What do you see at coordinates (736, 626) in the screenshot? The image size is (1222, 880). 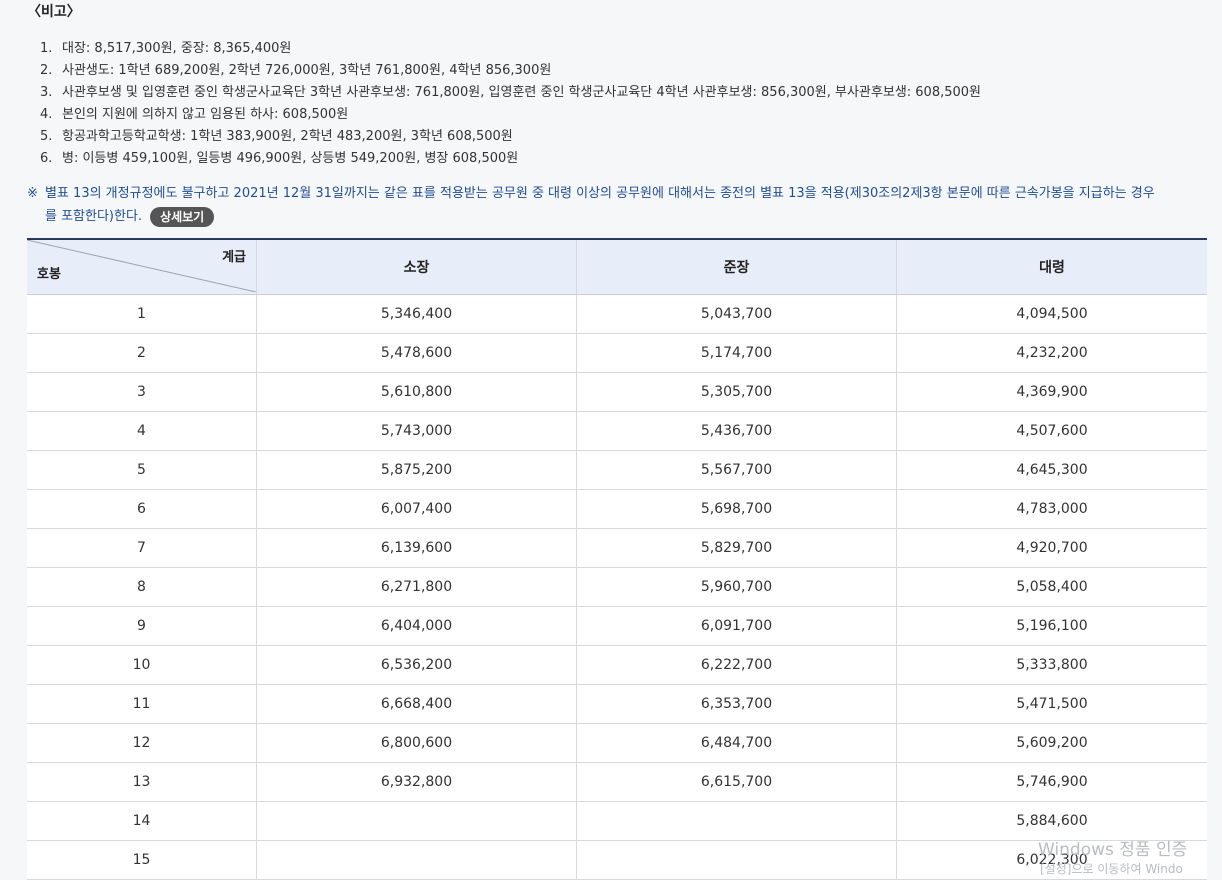 I see `pay-cell: 6,091,700` at bounding box center [736, 626].